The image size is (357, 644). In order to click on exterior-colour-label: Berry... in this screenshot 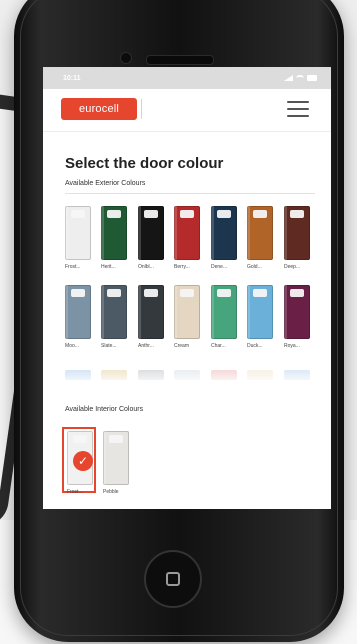, I will do `click(182, 267)`.